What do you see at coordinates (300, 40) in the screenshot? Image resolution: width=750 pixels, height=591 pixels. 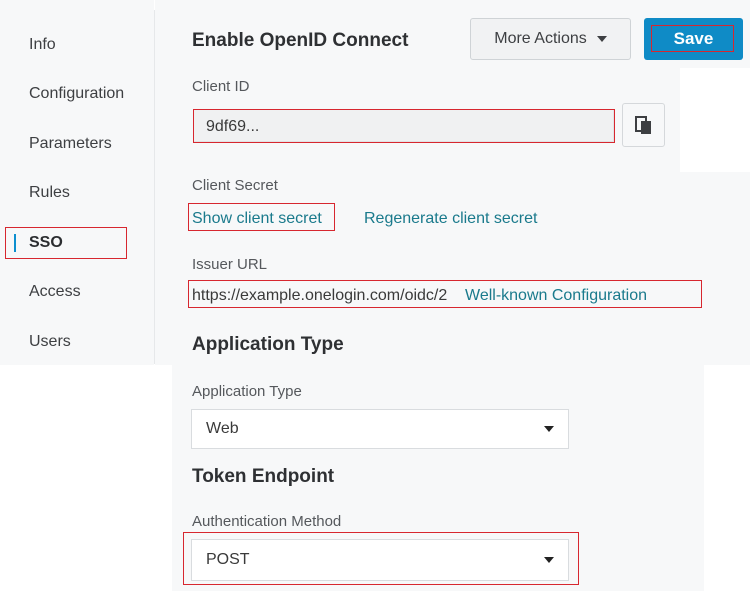 I see `page-title: Enable OpenID Connect` at bounding box center [300, 40].